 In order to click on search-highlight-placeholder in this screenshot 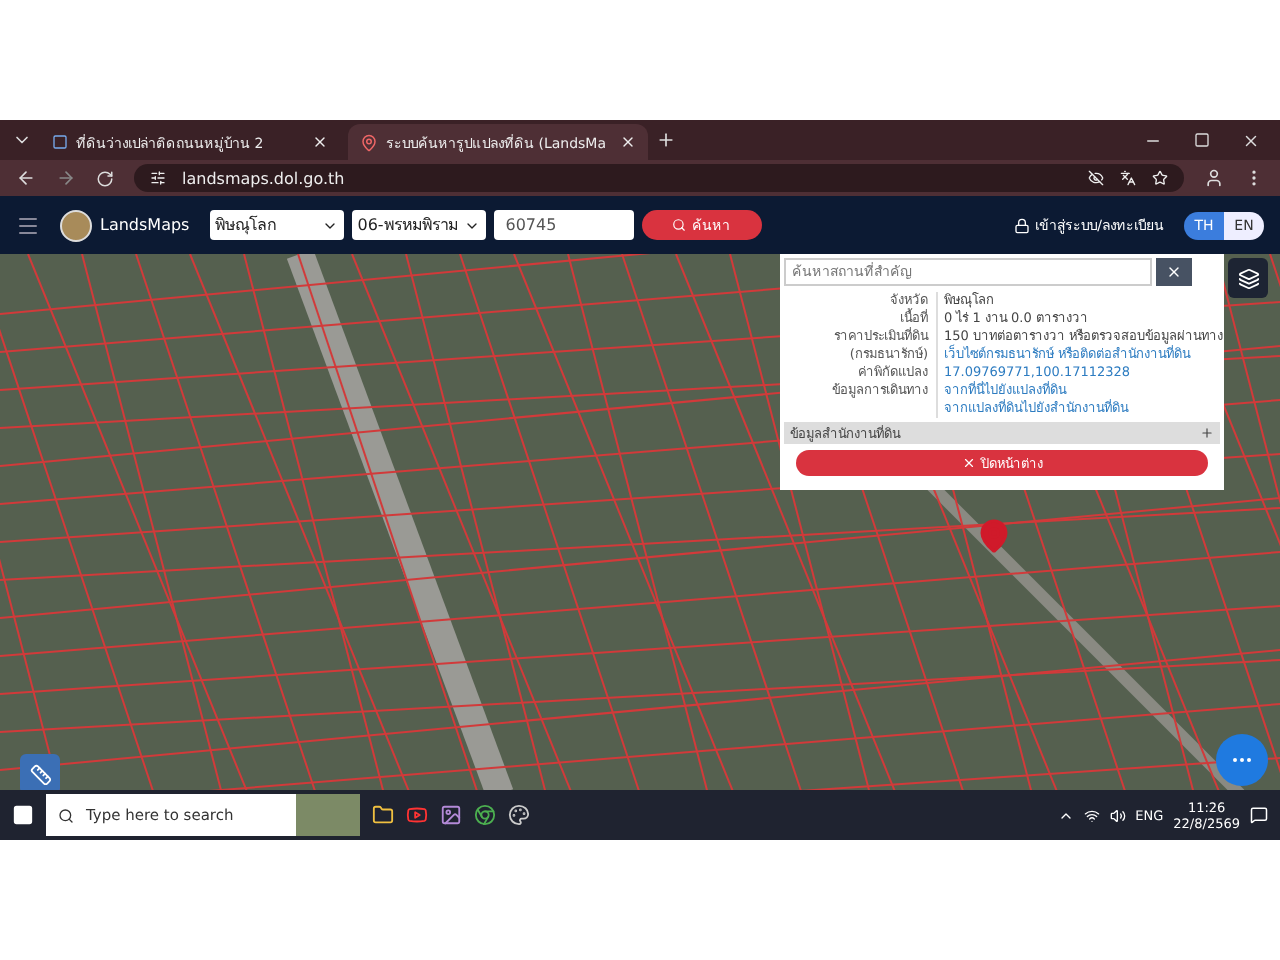, I will do `click(328, 815)`.